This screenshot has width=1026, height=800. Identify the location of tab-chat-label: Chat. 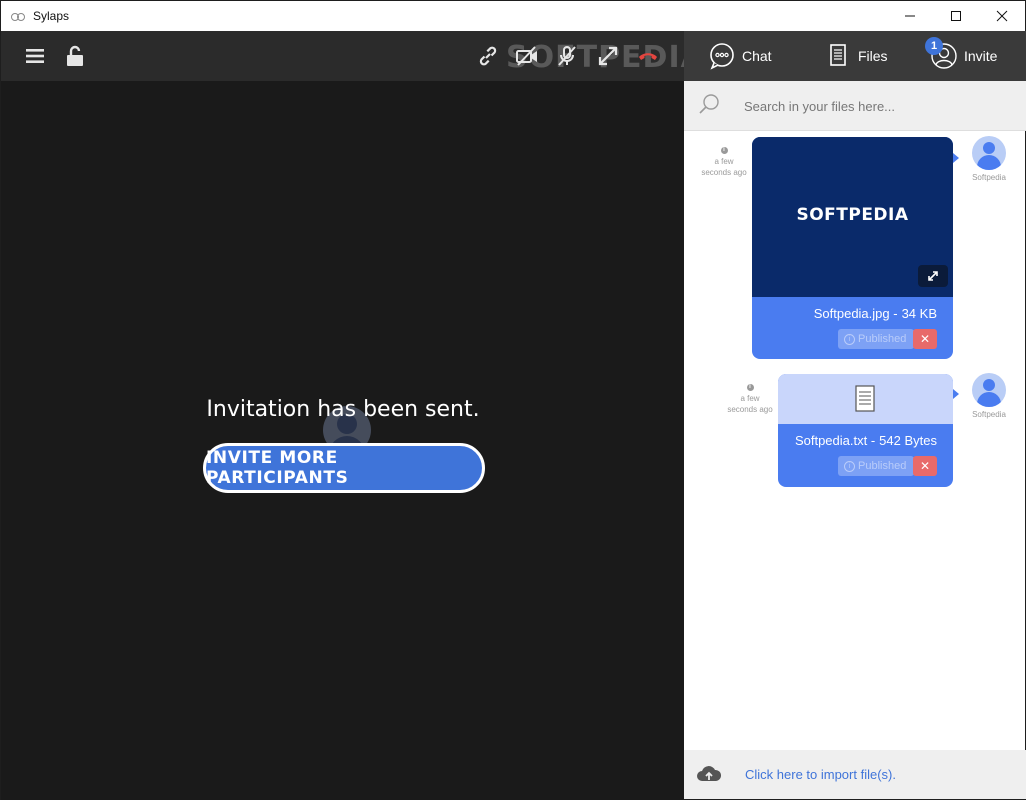
(757, 56).